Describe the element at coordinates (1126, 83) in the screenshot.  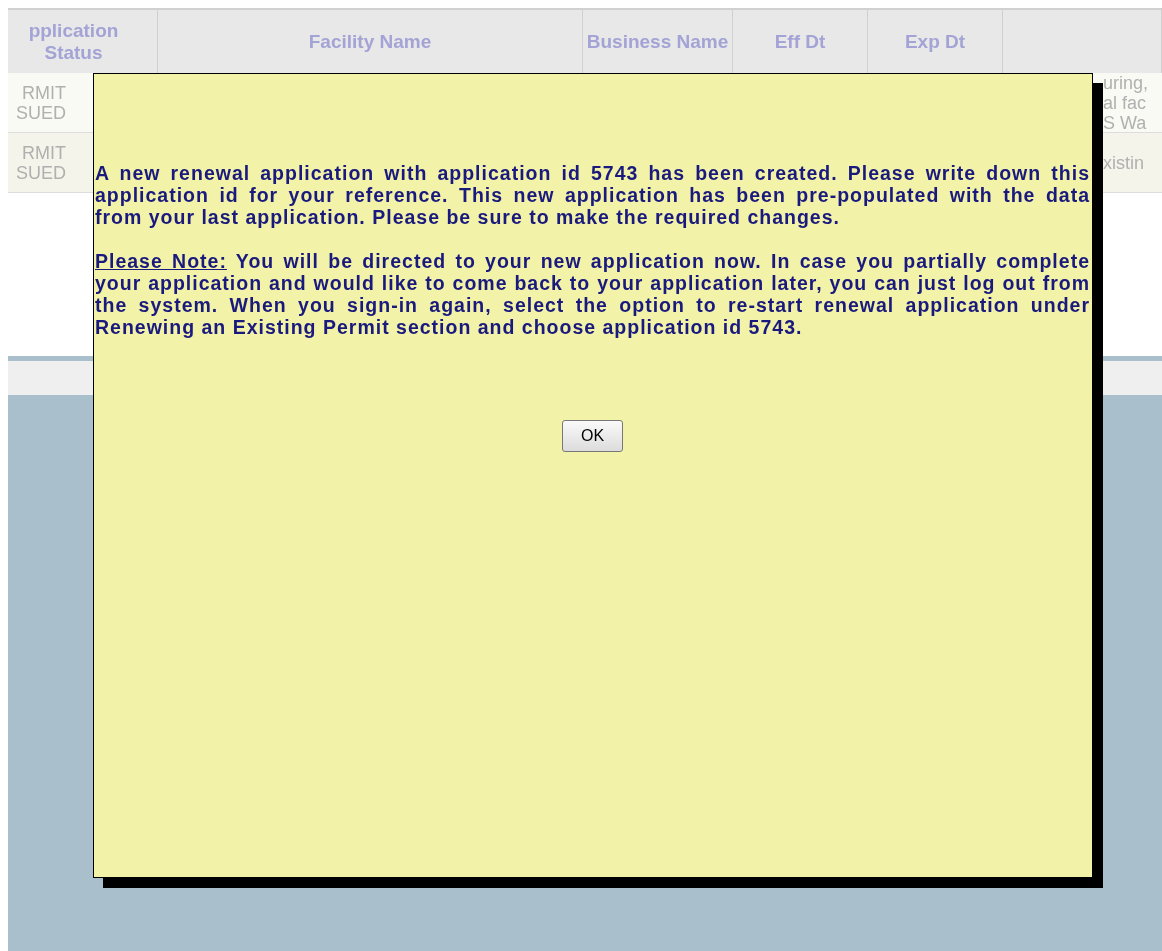
I see `table-cell-text: uring,` at that location.